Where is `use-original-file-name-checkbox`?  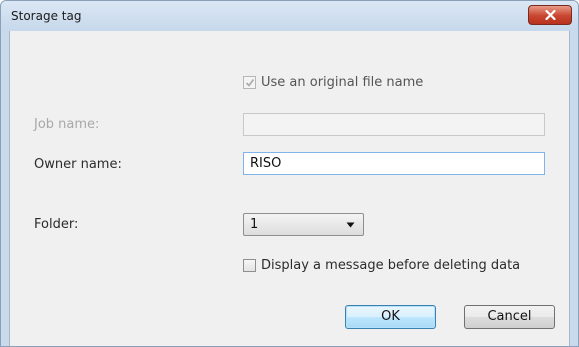 use-original-file-name-checkbox is located at coordinates (249, 82).